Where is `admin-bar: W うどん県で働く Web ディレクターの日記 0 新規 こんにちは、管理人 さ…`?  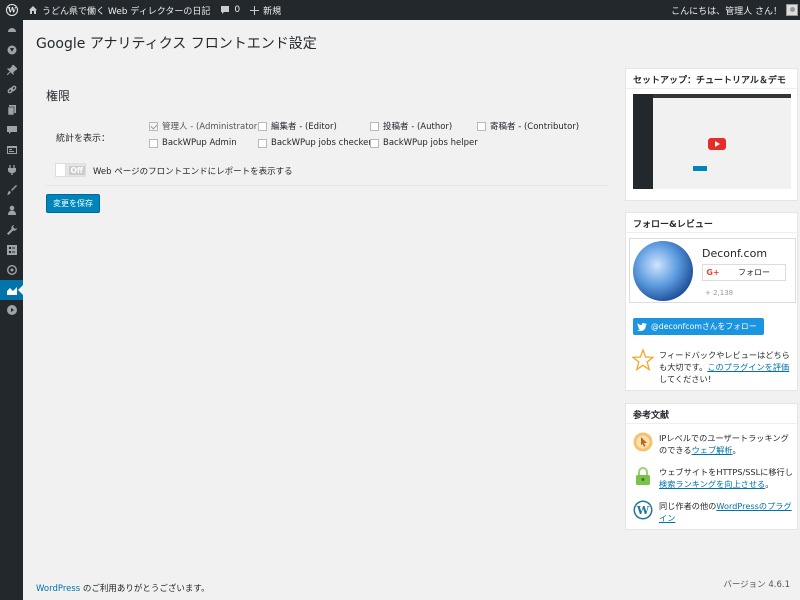 admin-bar: W うどん県で働く Web ディレクターの日記 0 新規 こんにちは、管理人 さ… is located at coordinates (400, 10).